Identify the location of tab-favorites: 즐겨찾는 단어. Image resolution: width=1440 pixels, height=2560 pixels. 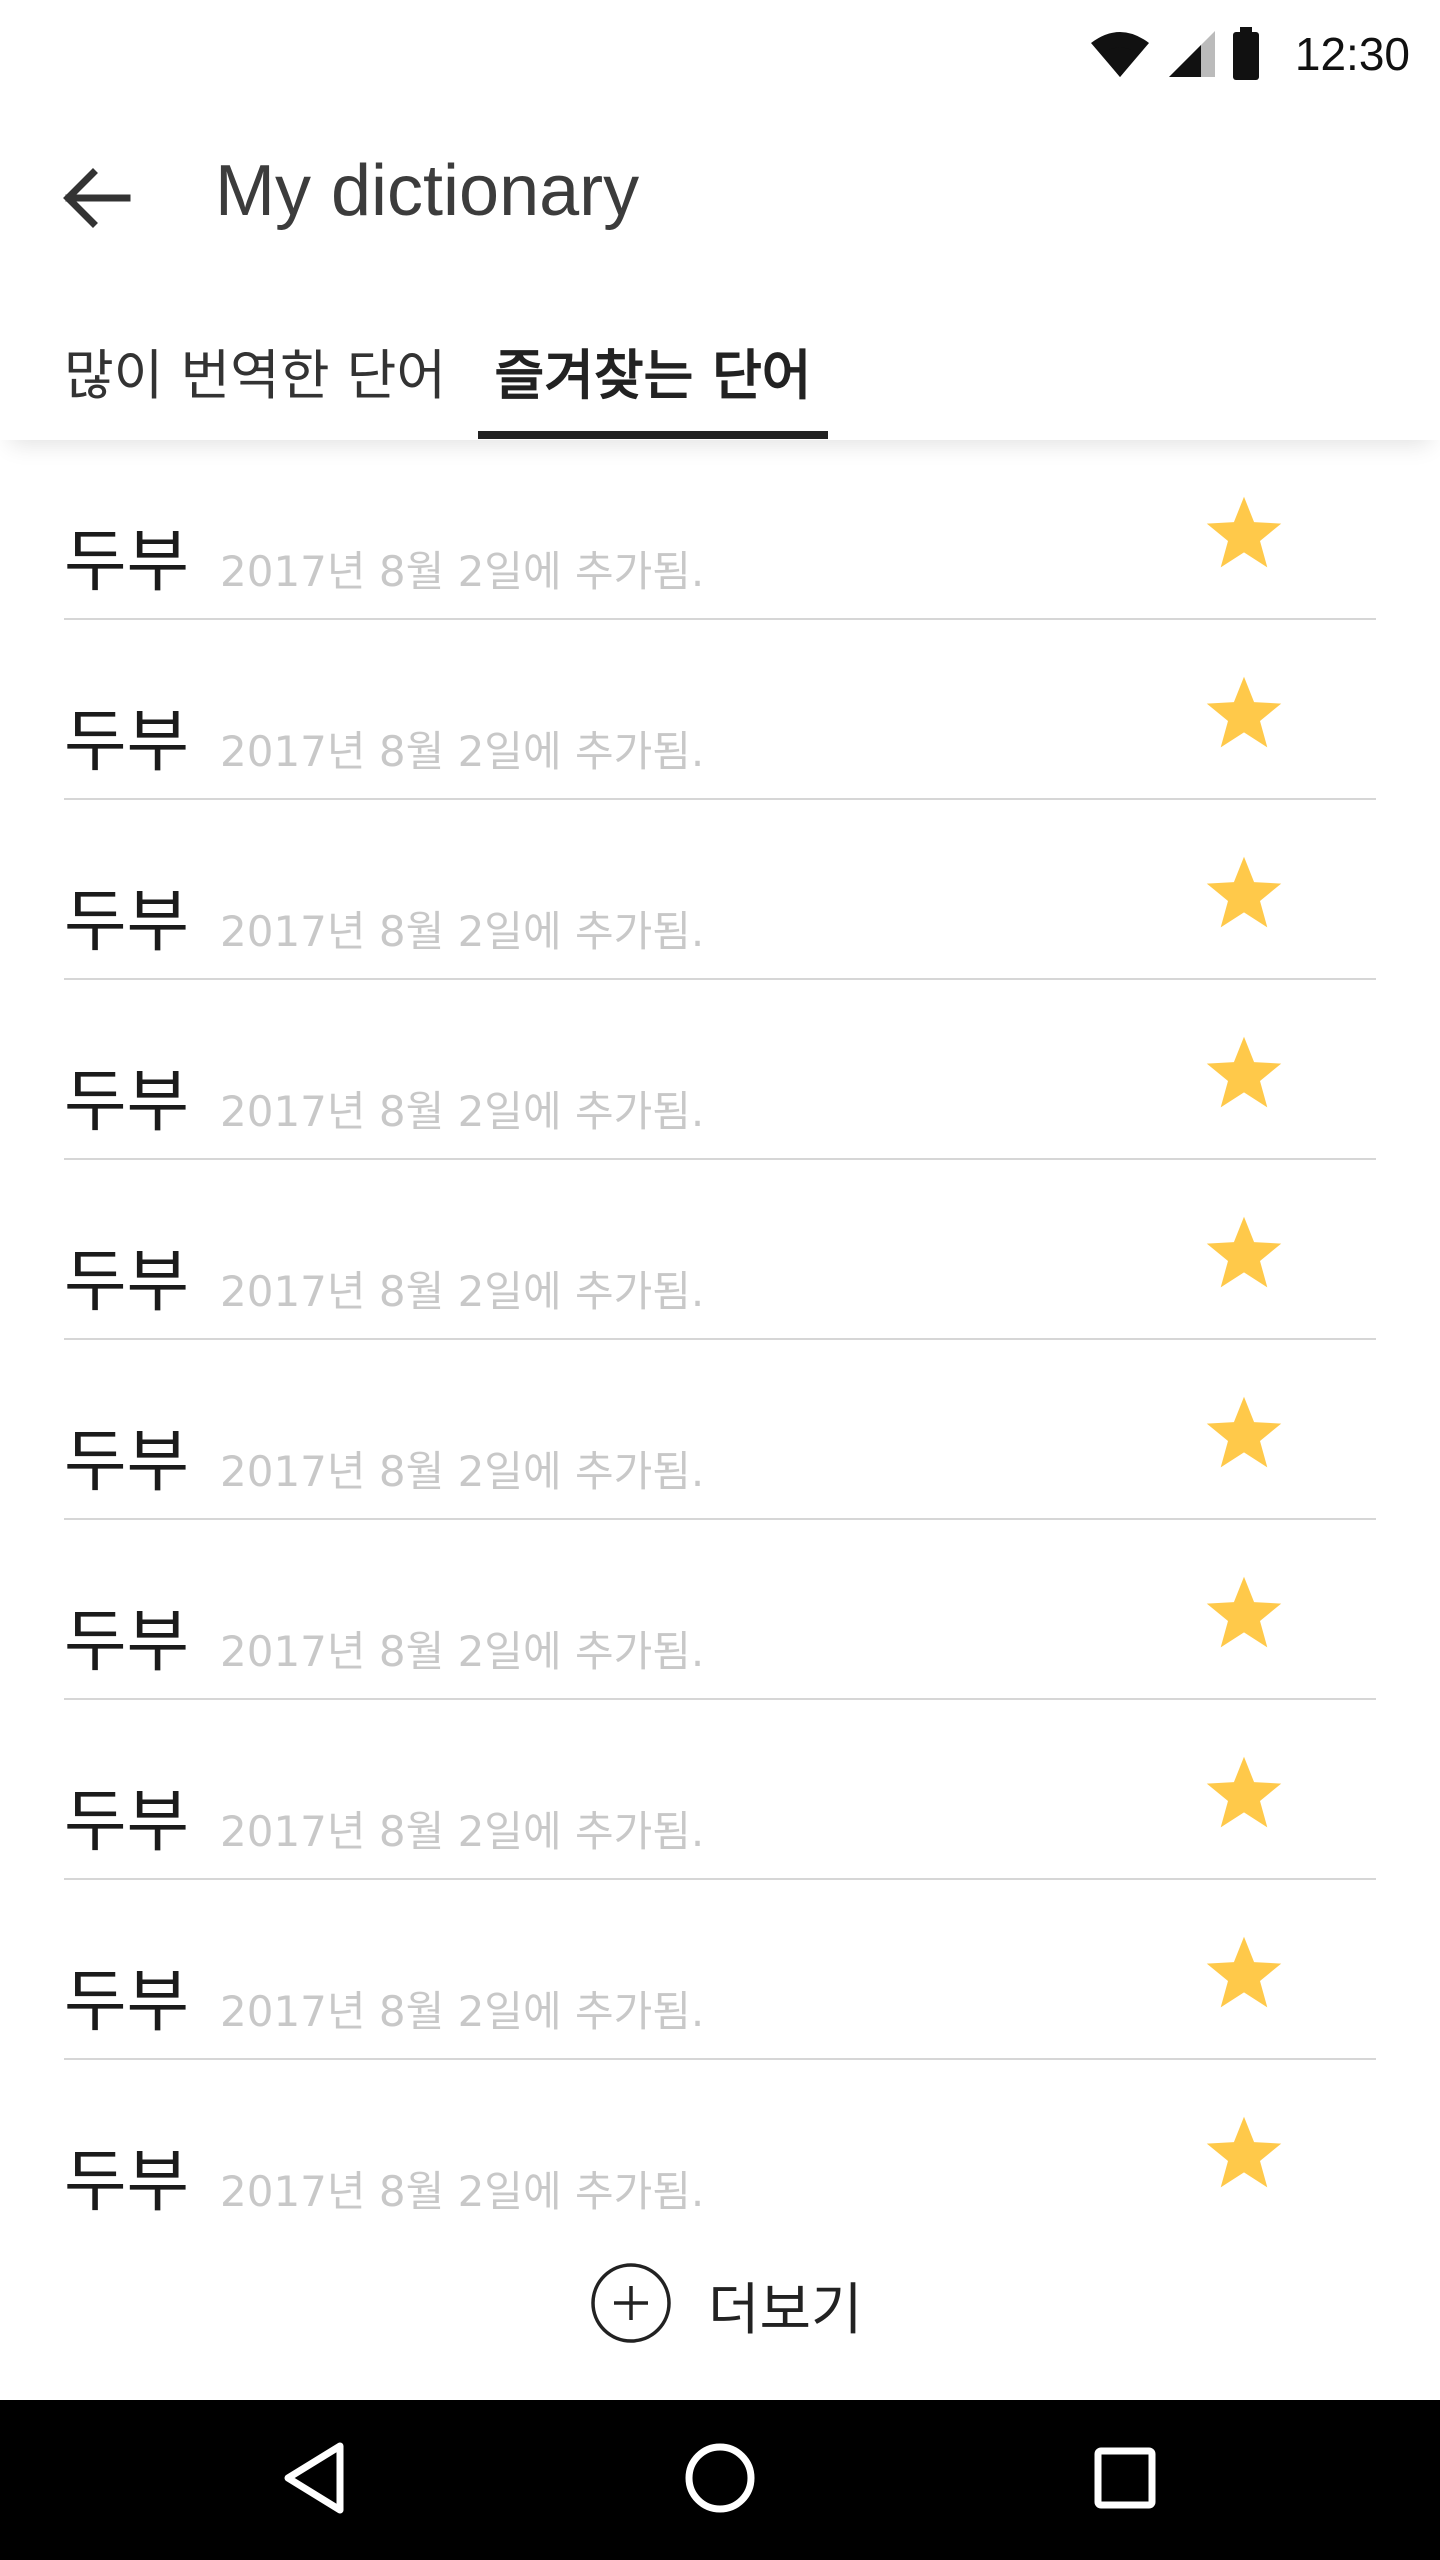
(653, 370).